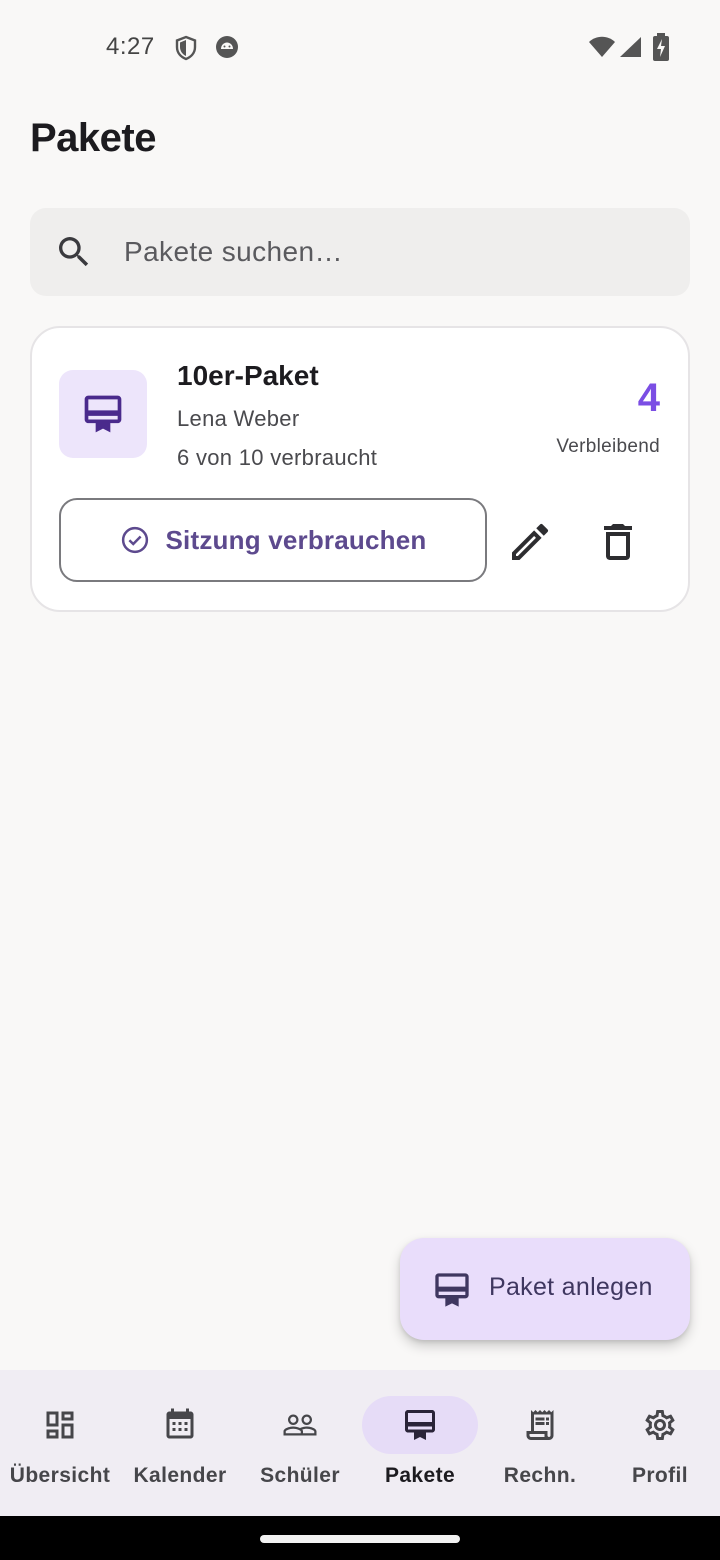  What do you see at coordinates (300, 1425) in the screenshot?
I see `people-icon` at bounding box center [300, 1425].